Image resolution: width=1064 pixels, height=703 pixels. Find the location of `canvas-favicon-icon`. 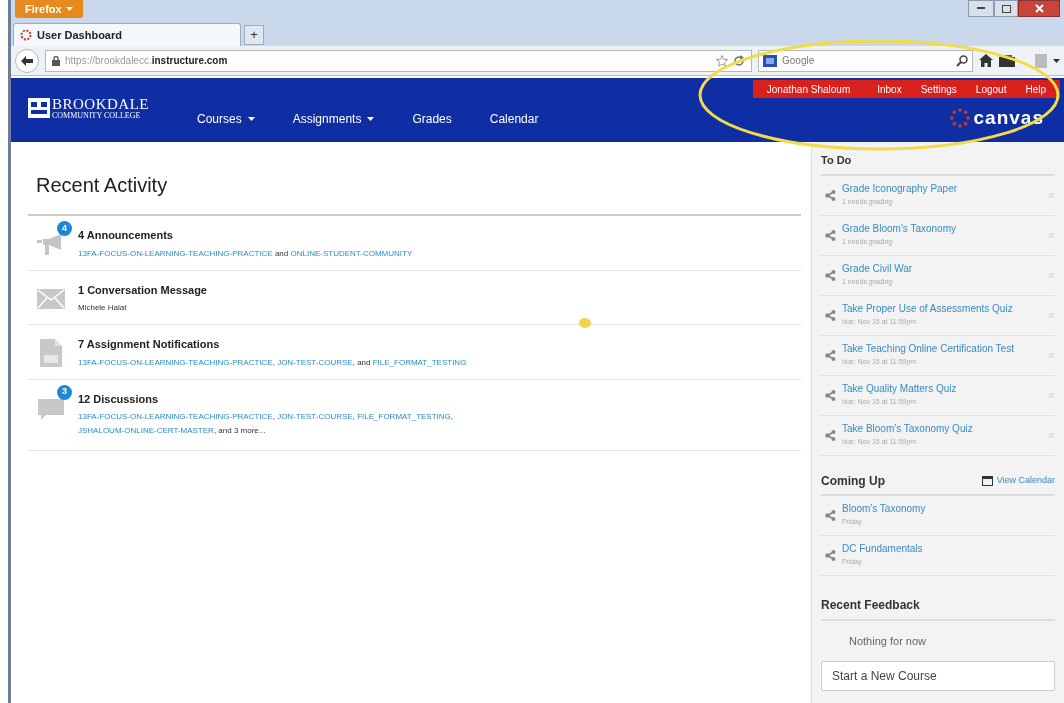

canvas-favicon-icon is located at coordinates (26, 35).